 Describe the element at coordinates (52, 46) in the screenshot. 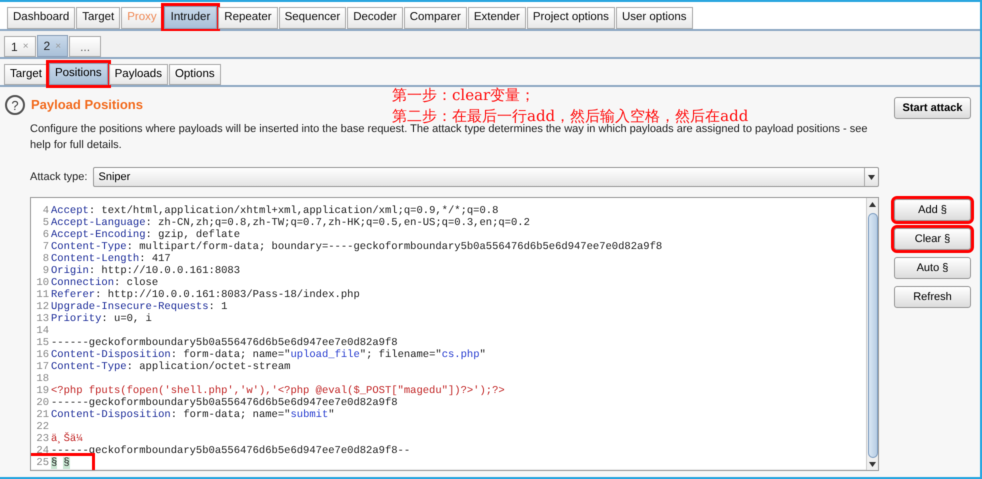

I see `attack-tab: 2 ×` at that location.